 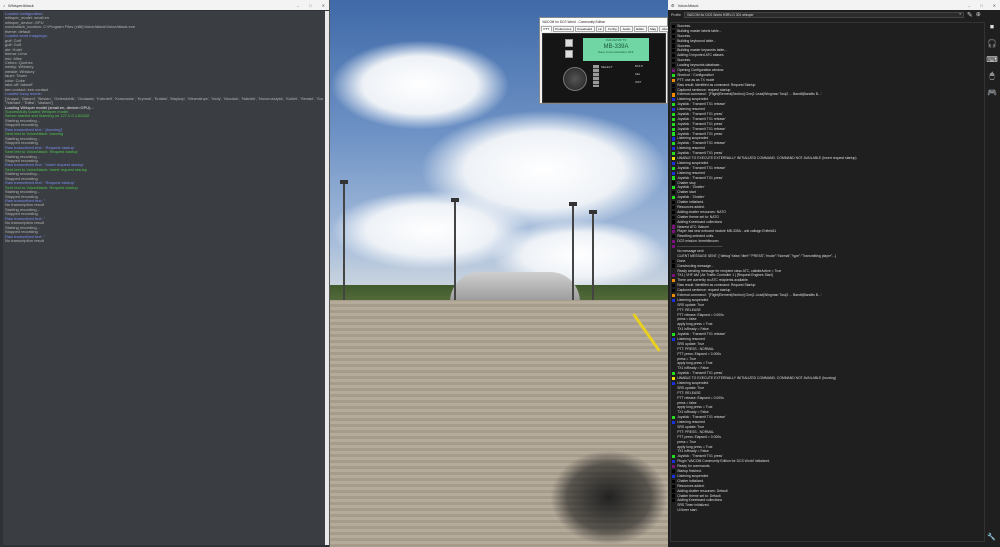 What do you see at coordinates (600, 29) in the screenshot?
I see `tab-lic: Lic` at bounding box center [600, 29].